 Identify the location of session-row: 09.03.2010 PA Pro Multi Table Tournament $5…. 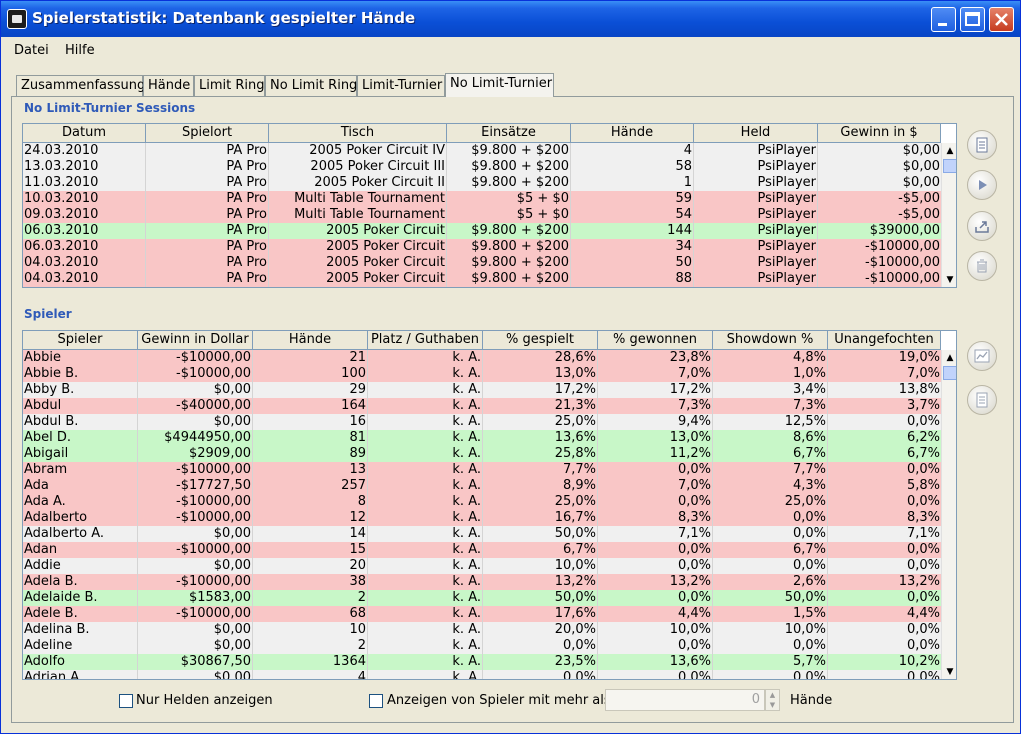
(482, 215).